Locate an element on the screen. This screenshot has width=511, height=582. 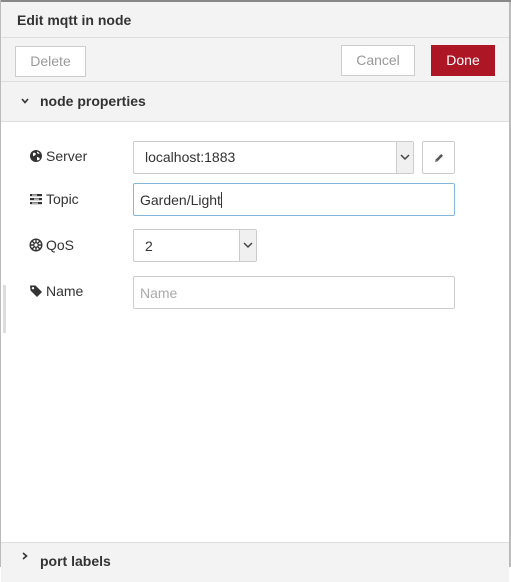
name-label-text: Name is located at coordinates (65, 291).